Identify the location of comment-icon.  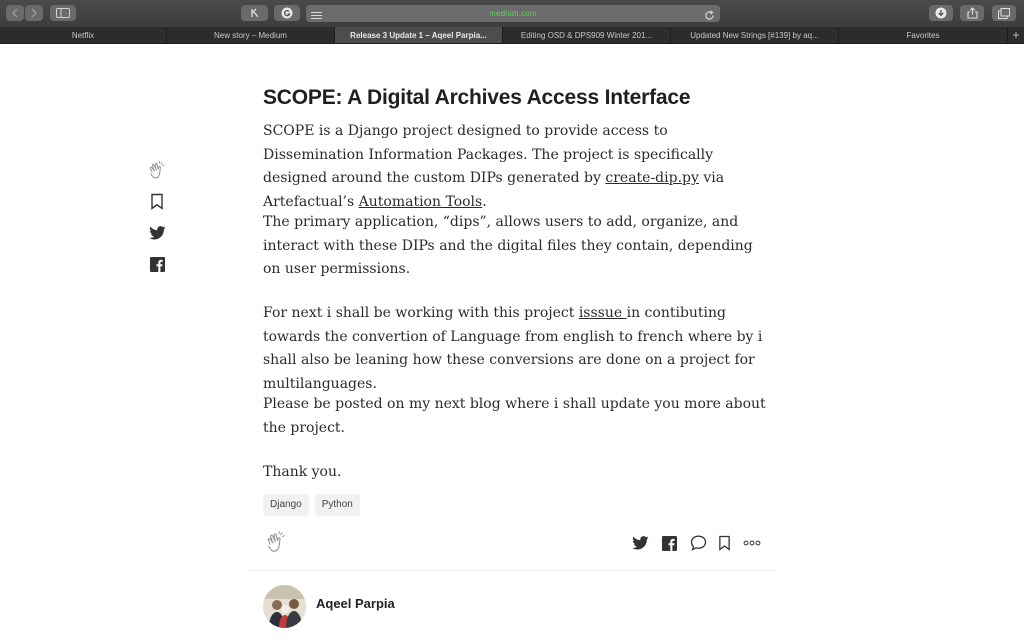
(698, 543).